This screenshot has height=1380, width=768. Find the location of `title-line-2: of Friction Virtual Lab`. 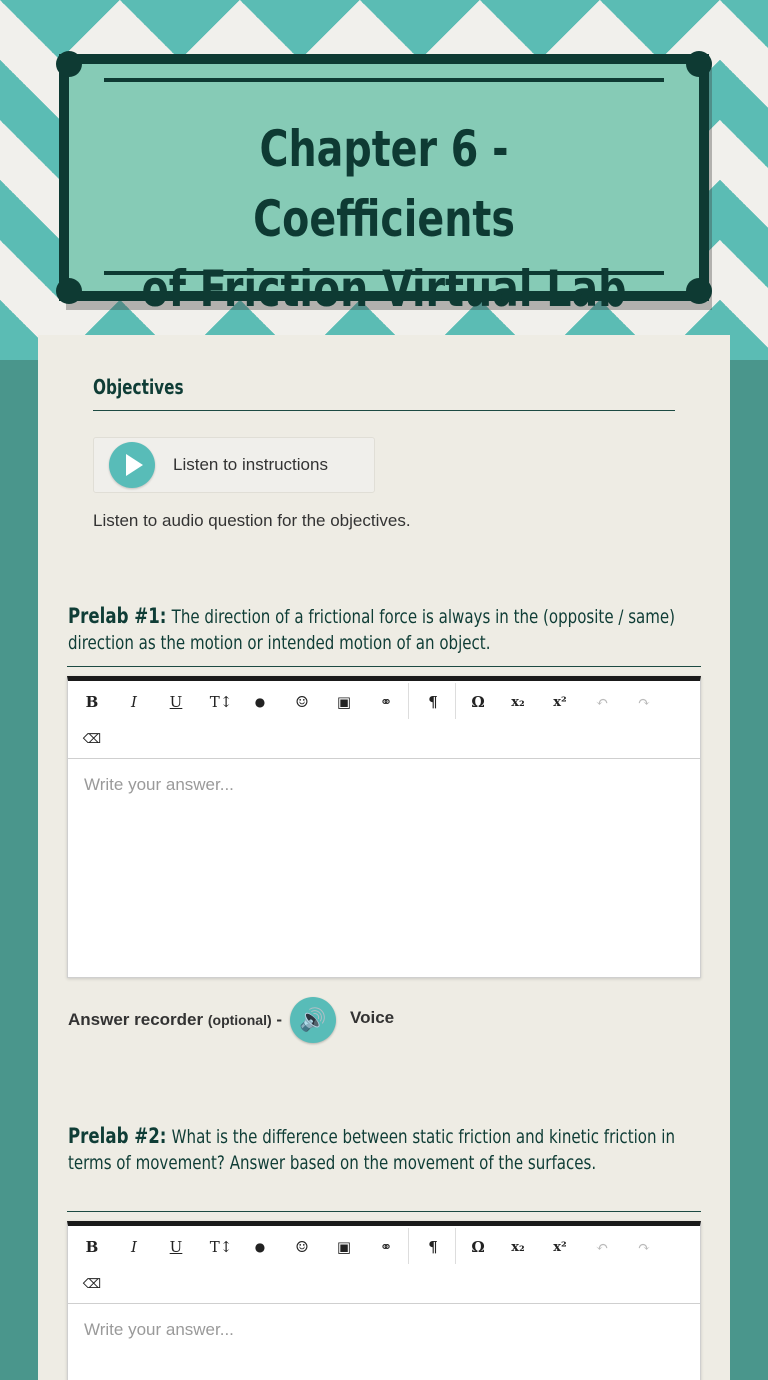

title-line-2: of Friction Virtual Lab is located at coordinates (384, 289).